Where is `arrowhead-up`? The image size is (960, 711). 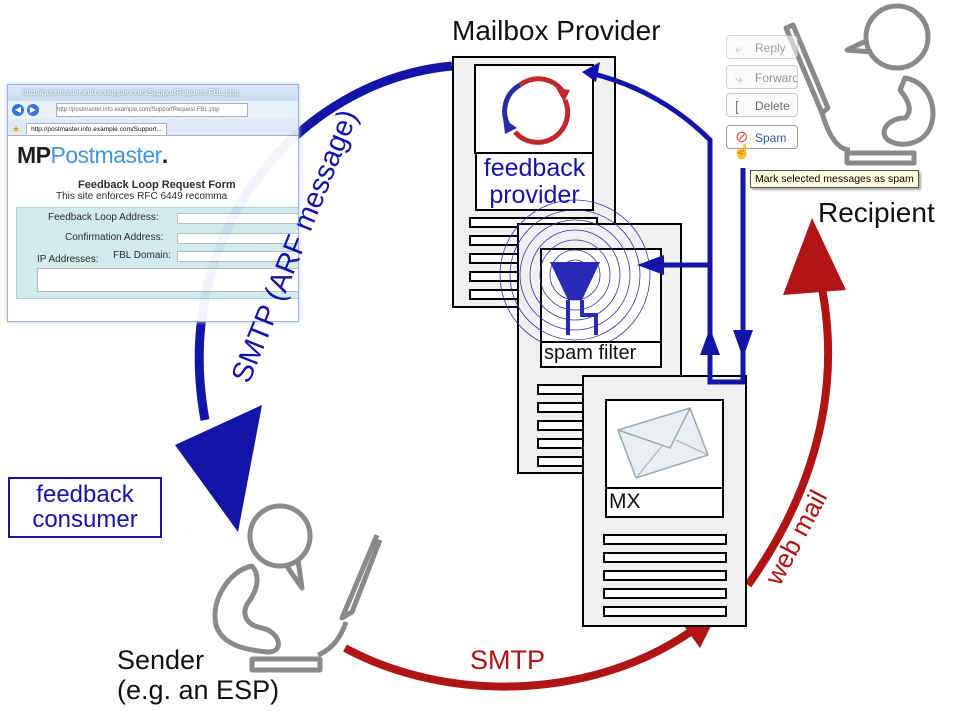 arrowhead-up is located at coordinates (710, 341).